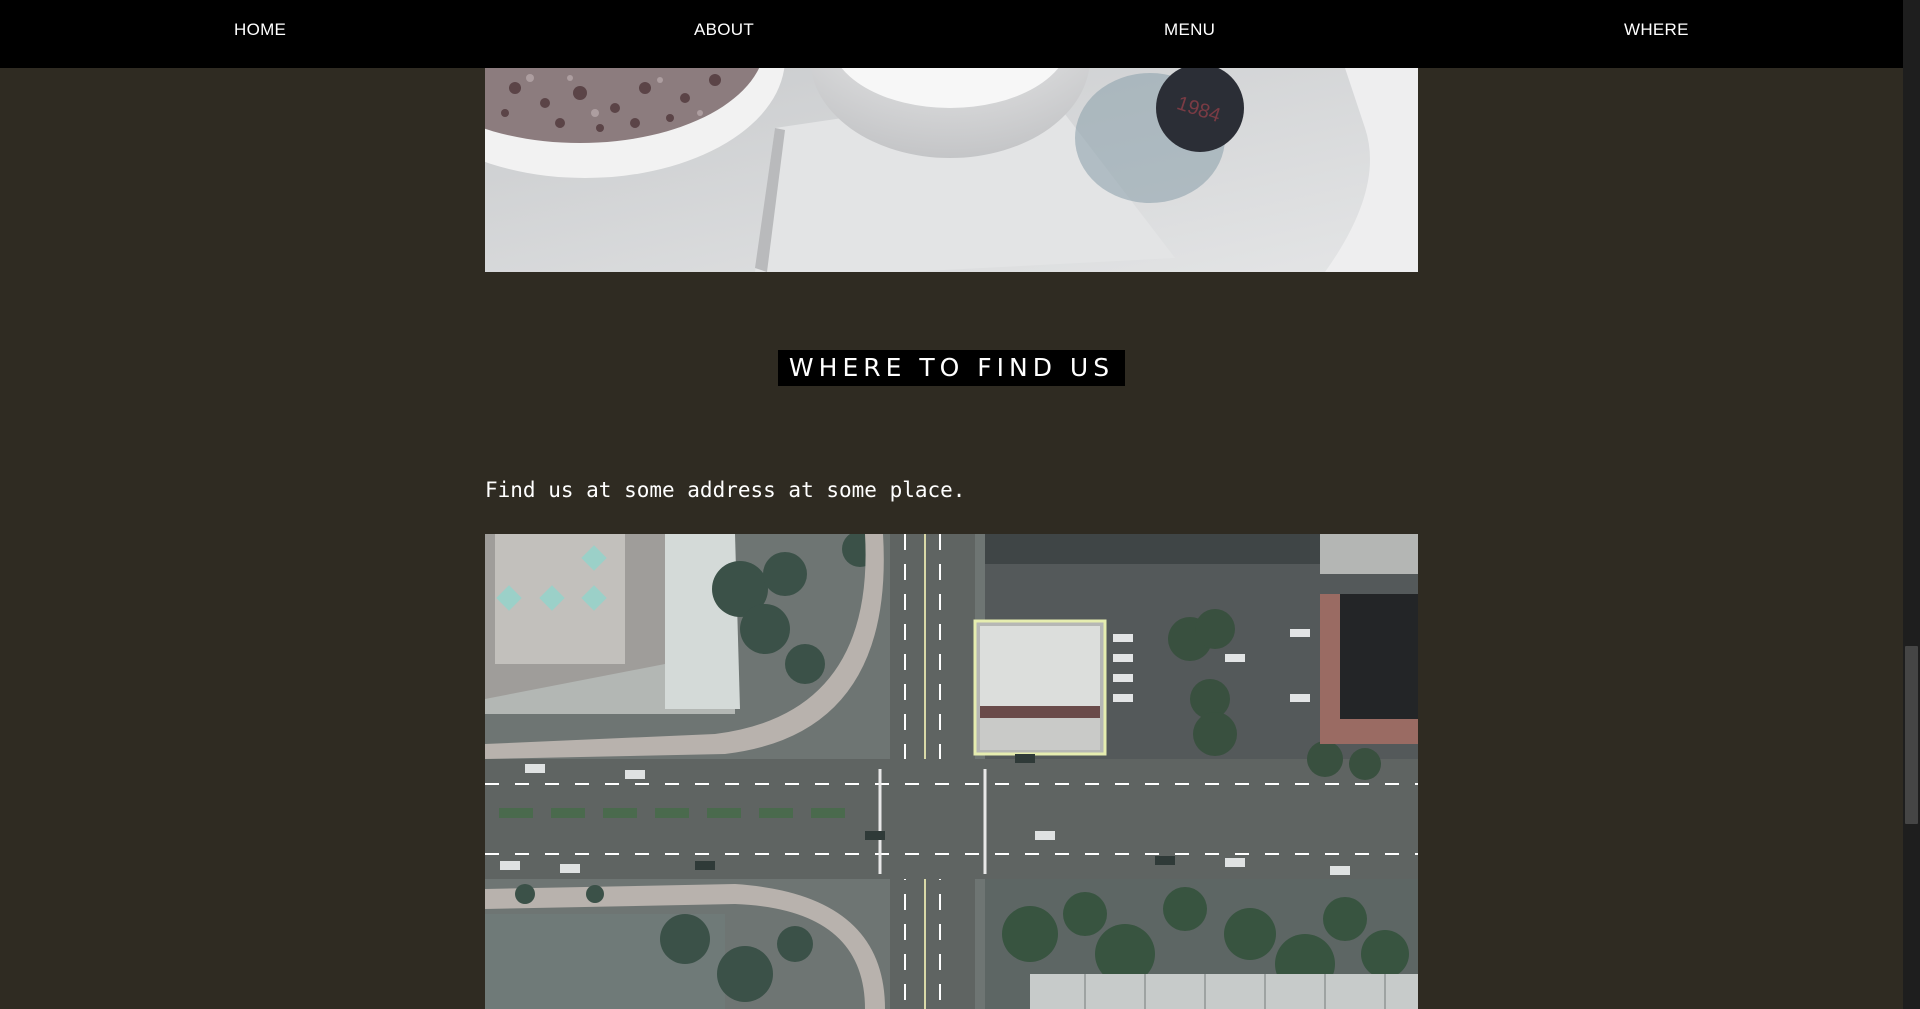  What do you see at coordinates (725, 490) in the screenshot?
I see `address-text: Find us at some address at some place.` at bounding box center [725, 490].